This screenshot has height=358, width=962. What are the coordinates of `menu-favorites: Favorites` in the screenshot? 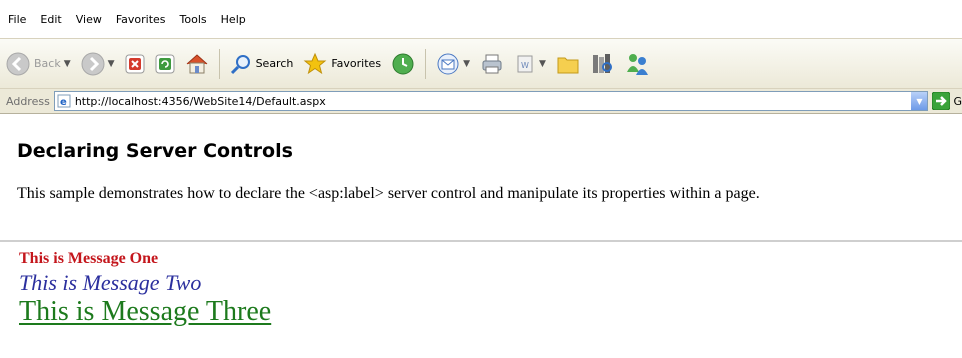 It's located at (141, 19).